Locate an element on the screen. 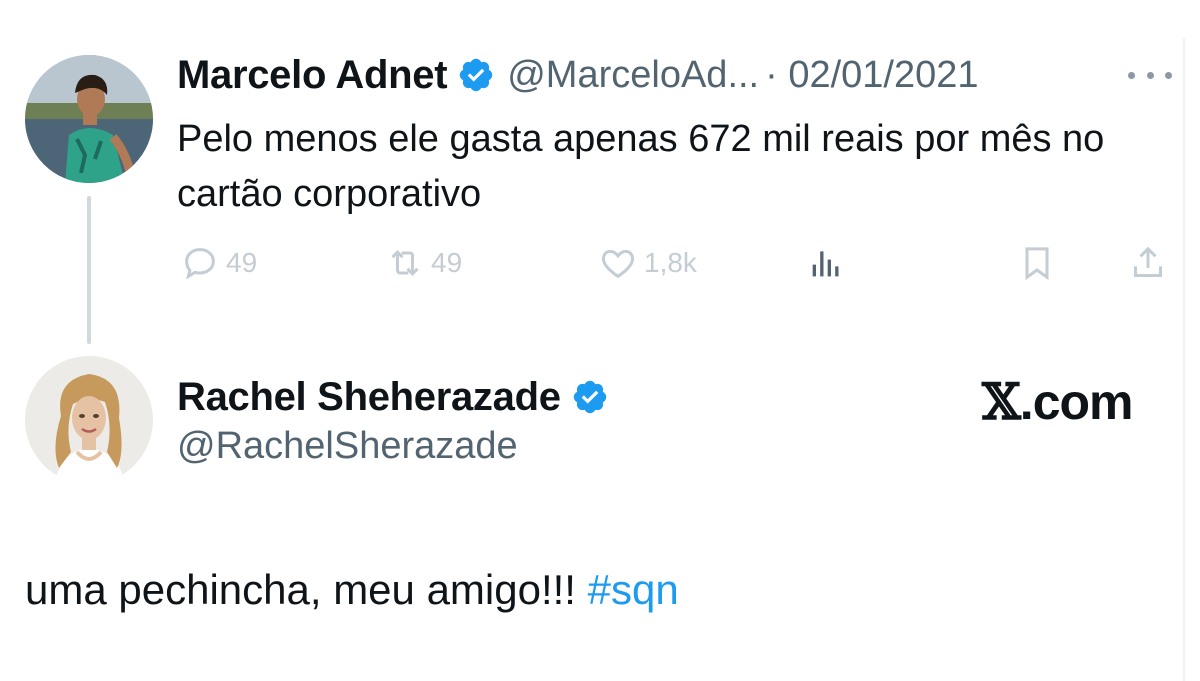  divider is located at coordinates (1184, 359).